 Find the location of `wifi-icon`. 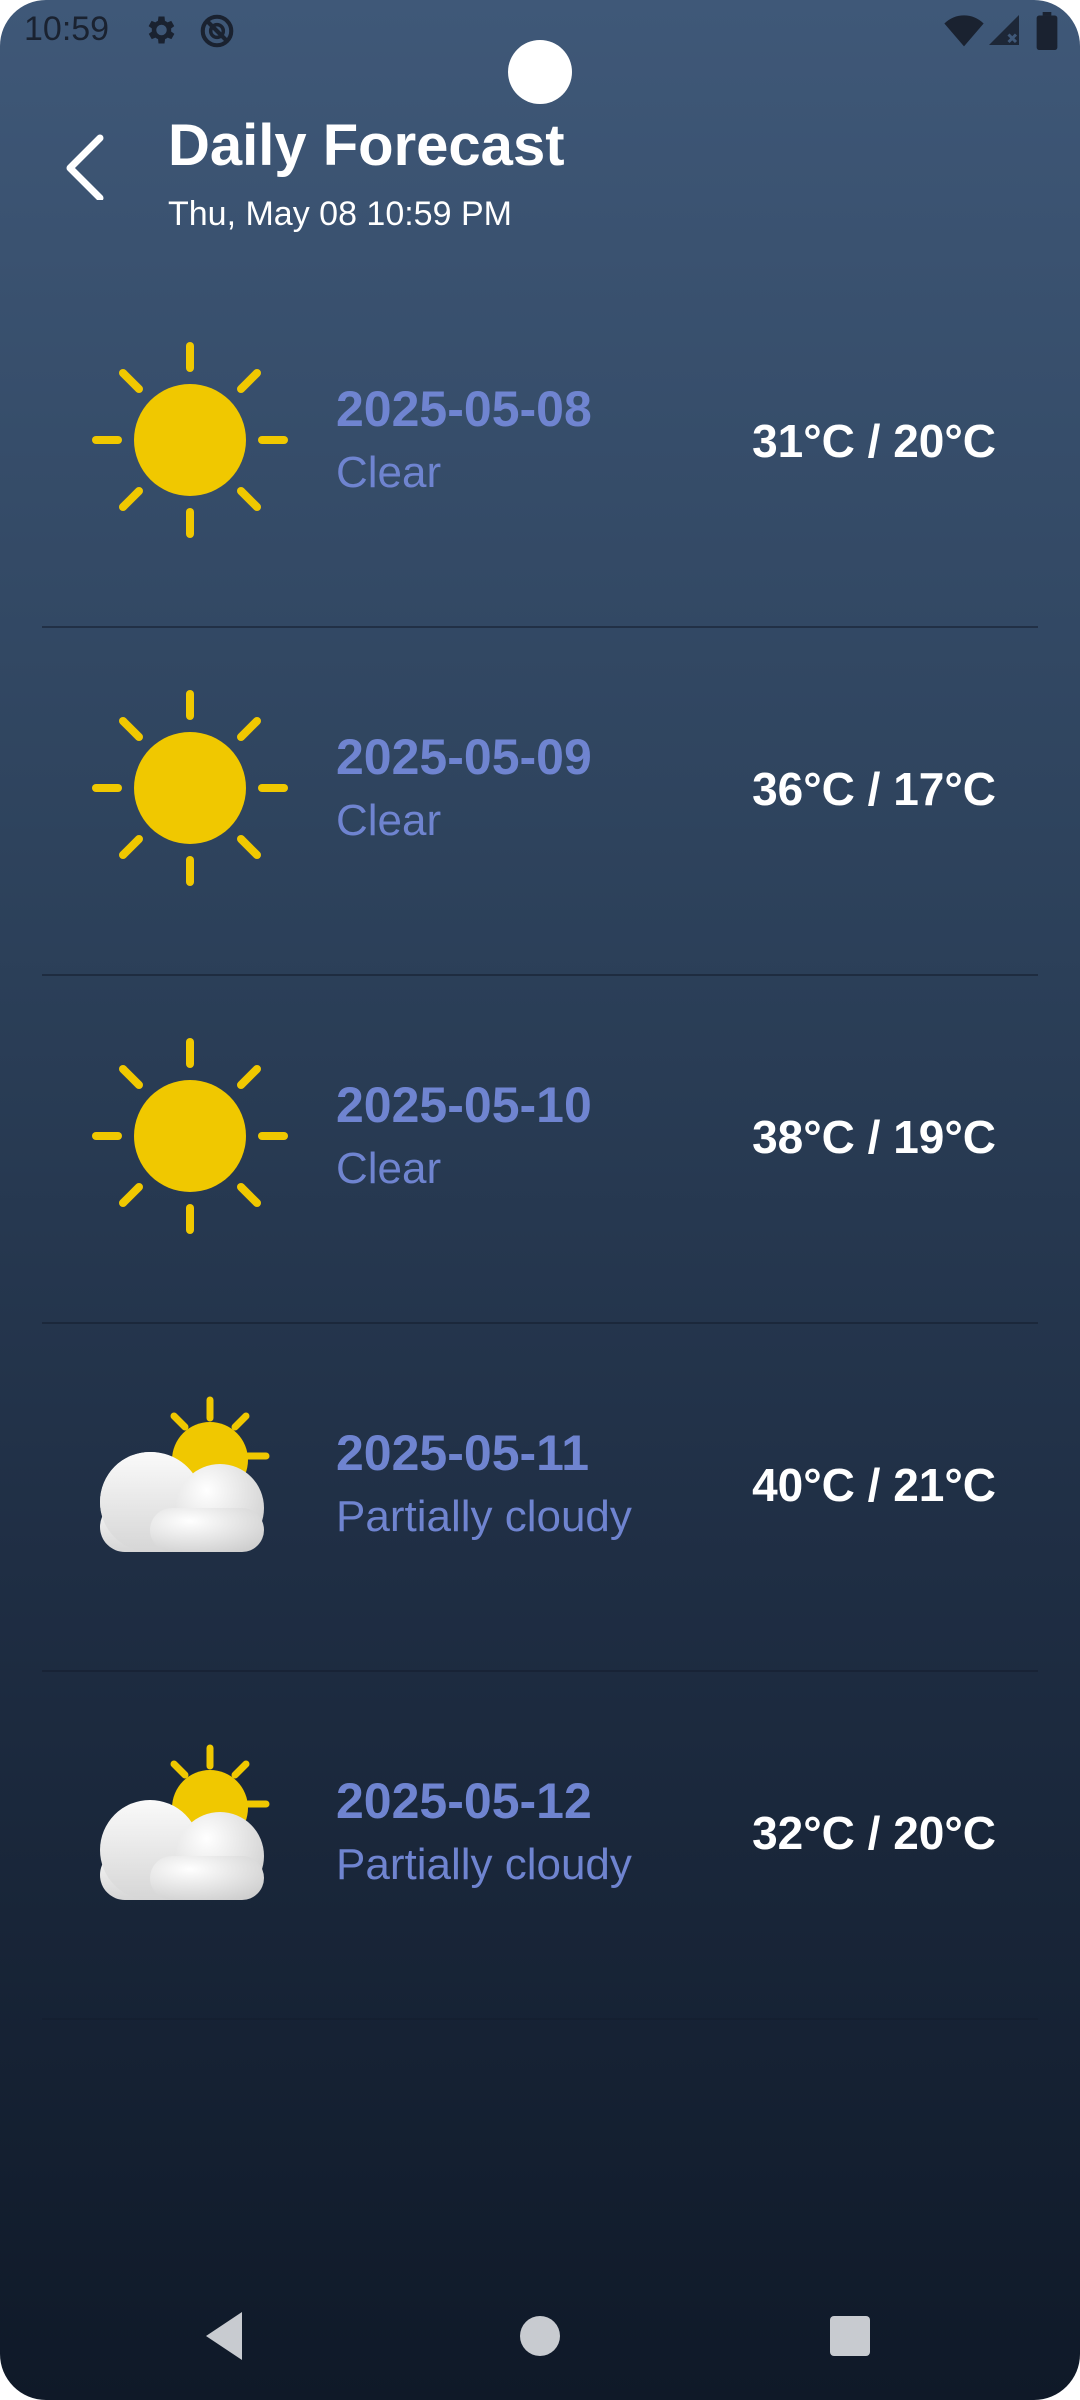

wifi-icon is located at coordinates (964, 32).